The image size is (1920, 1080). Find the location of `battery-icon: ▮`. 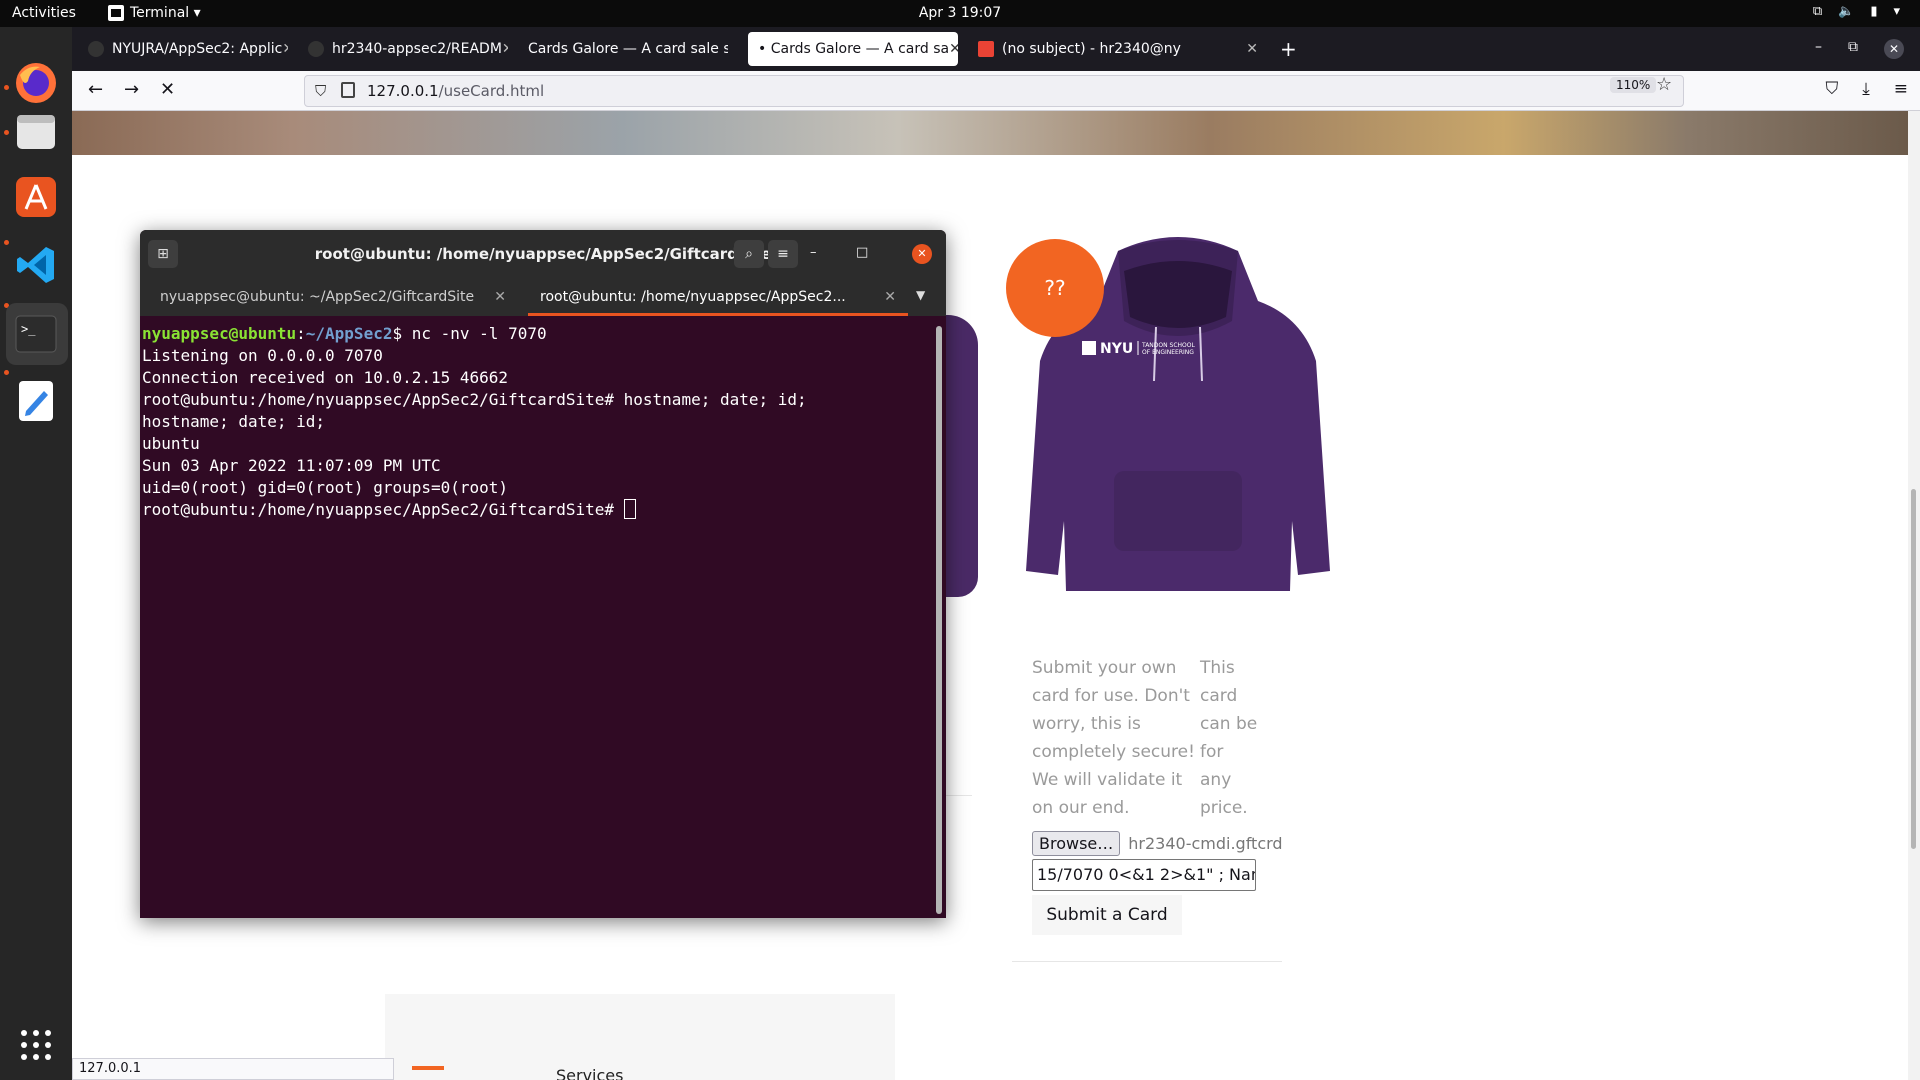

battery-icon: ▮ is located at coordinates (1874, 11).